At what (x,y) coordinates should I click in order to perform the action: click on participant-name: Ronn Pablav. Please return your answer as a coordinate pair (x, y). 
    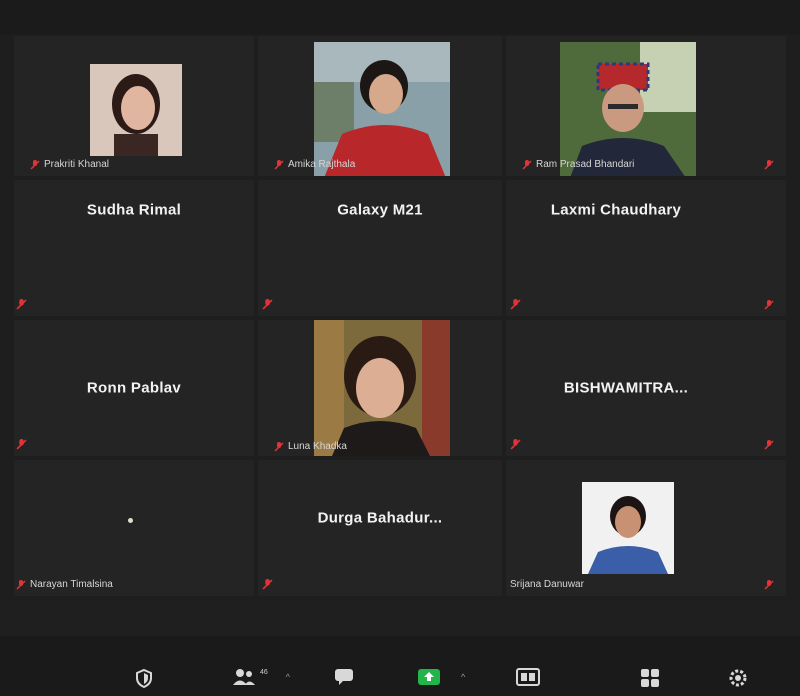
    Looking at the image, I should click on (134, 388).